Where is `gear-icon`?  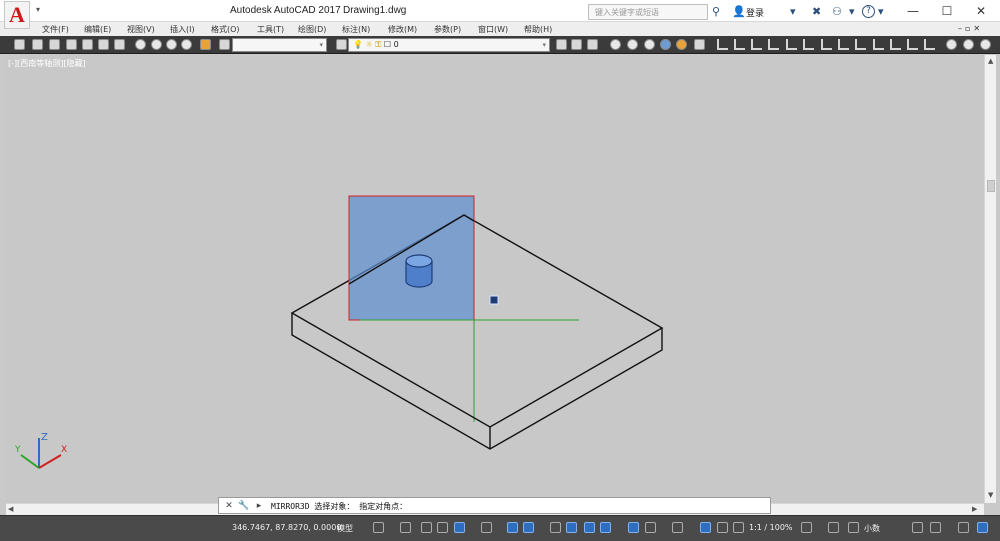 gear-icon is located at coordinates (806, 527).